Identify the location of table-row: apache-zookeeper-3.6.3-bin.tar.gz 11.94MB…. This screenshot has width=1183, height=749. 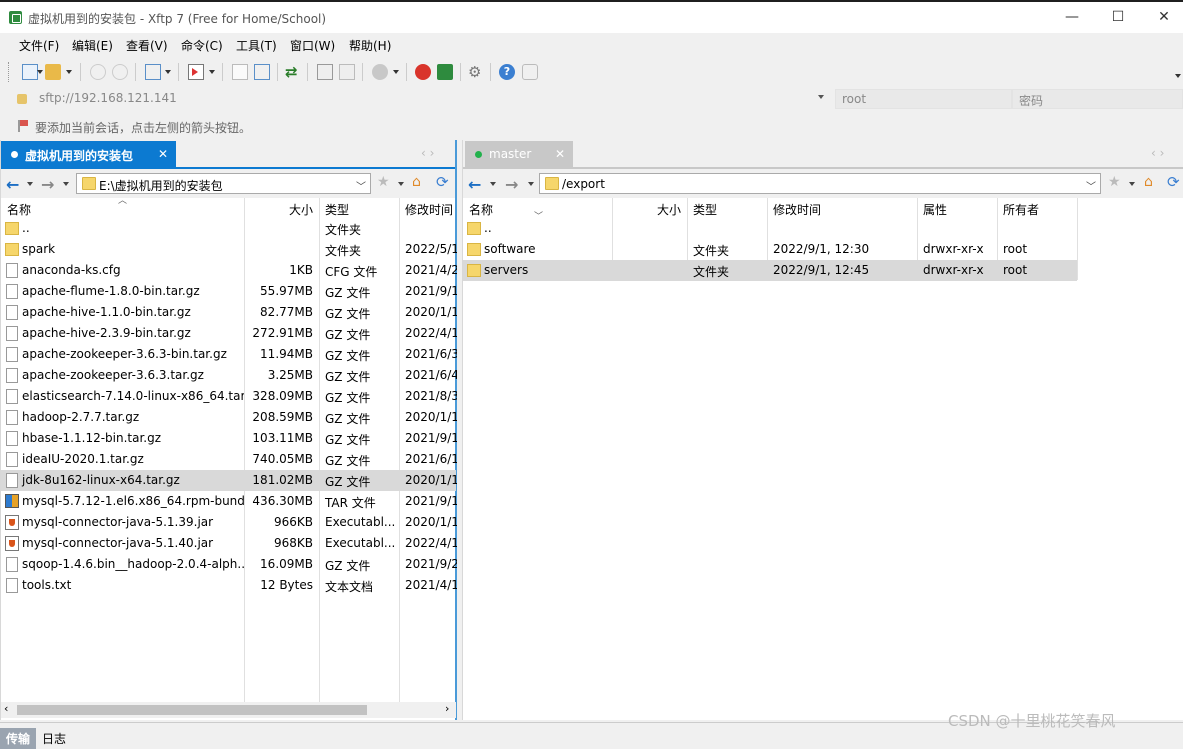
(229, 354).